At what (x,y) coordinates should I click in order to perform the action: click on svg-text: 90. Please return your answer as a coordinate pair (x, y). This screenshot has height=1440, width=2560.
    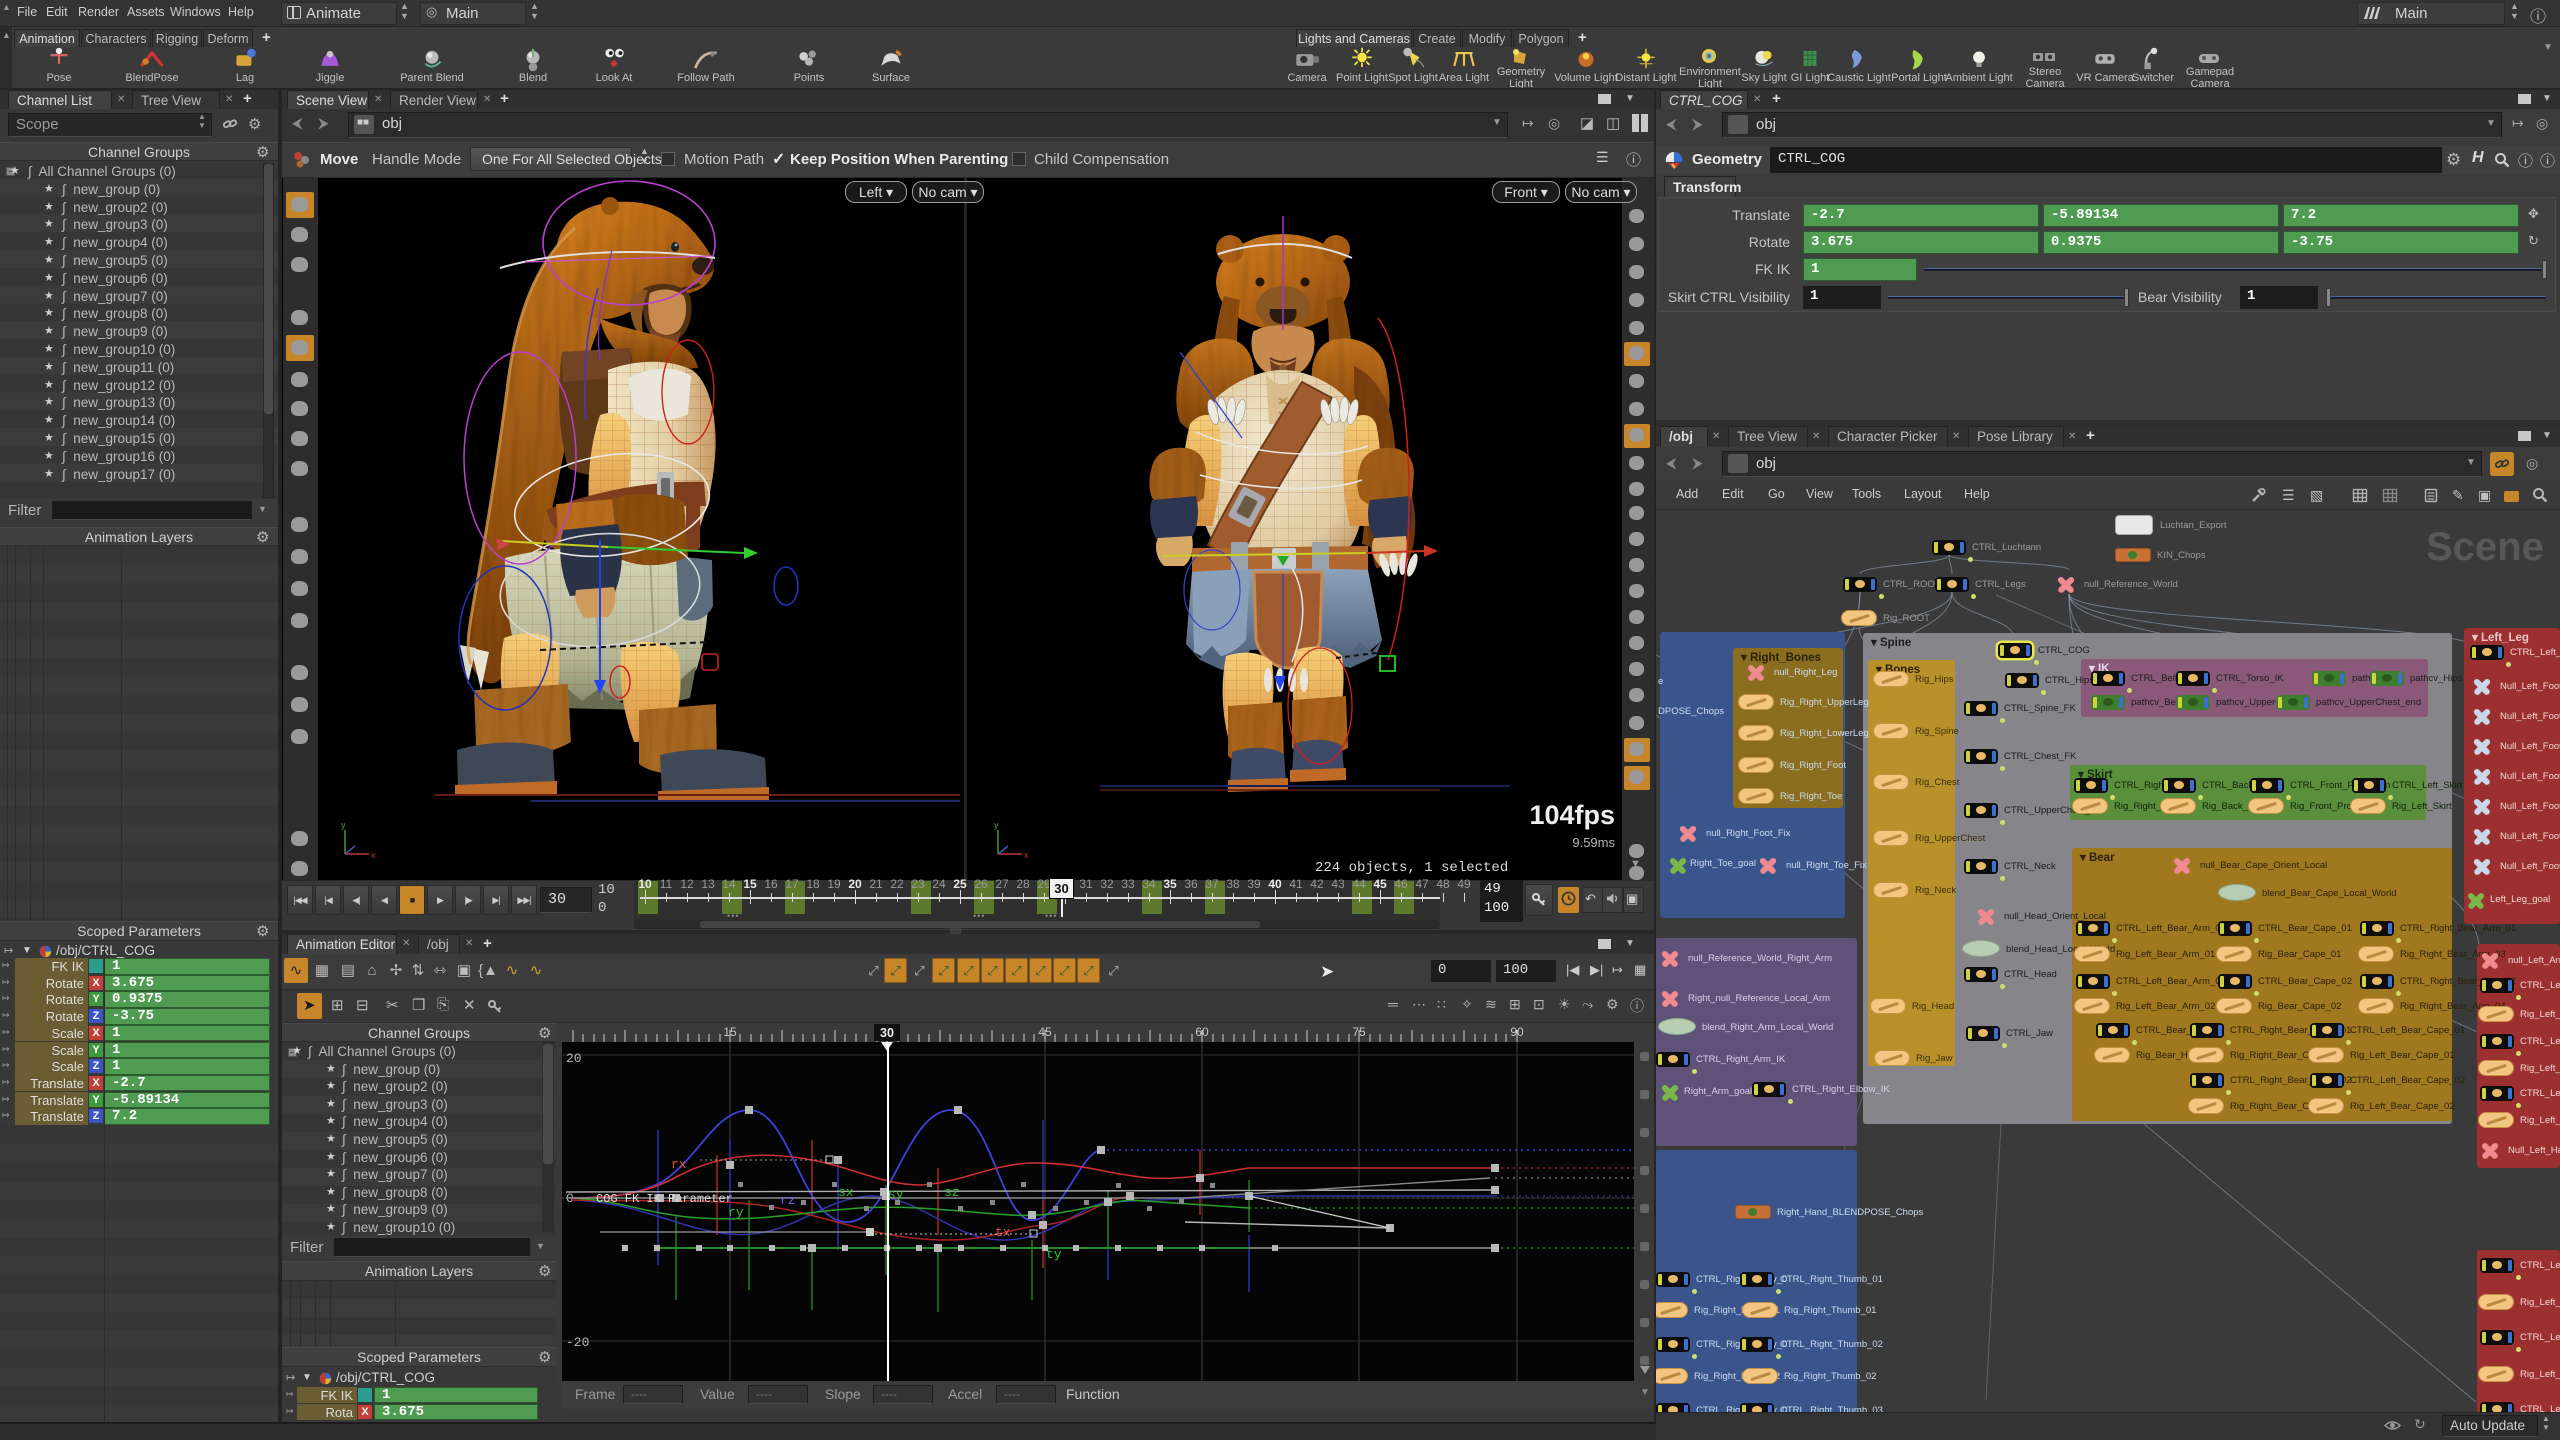
    Looking at the image, I should click on (1517, 1032).